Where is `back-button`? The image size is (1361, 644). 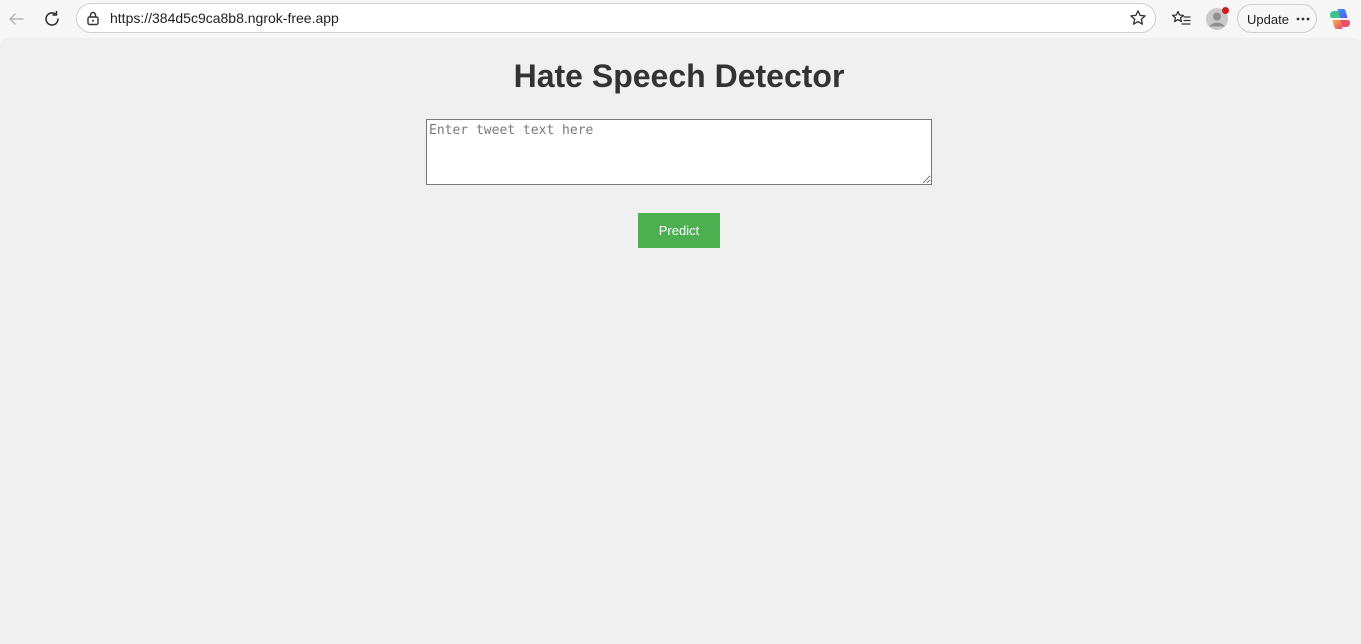
back-button is located at coordinates (16, 19).